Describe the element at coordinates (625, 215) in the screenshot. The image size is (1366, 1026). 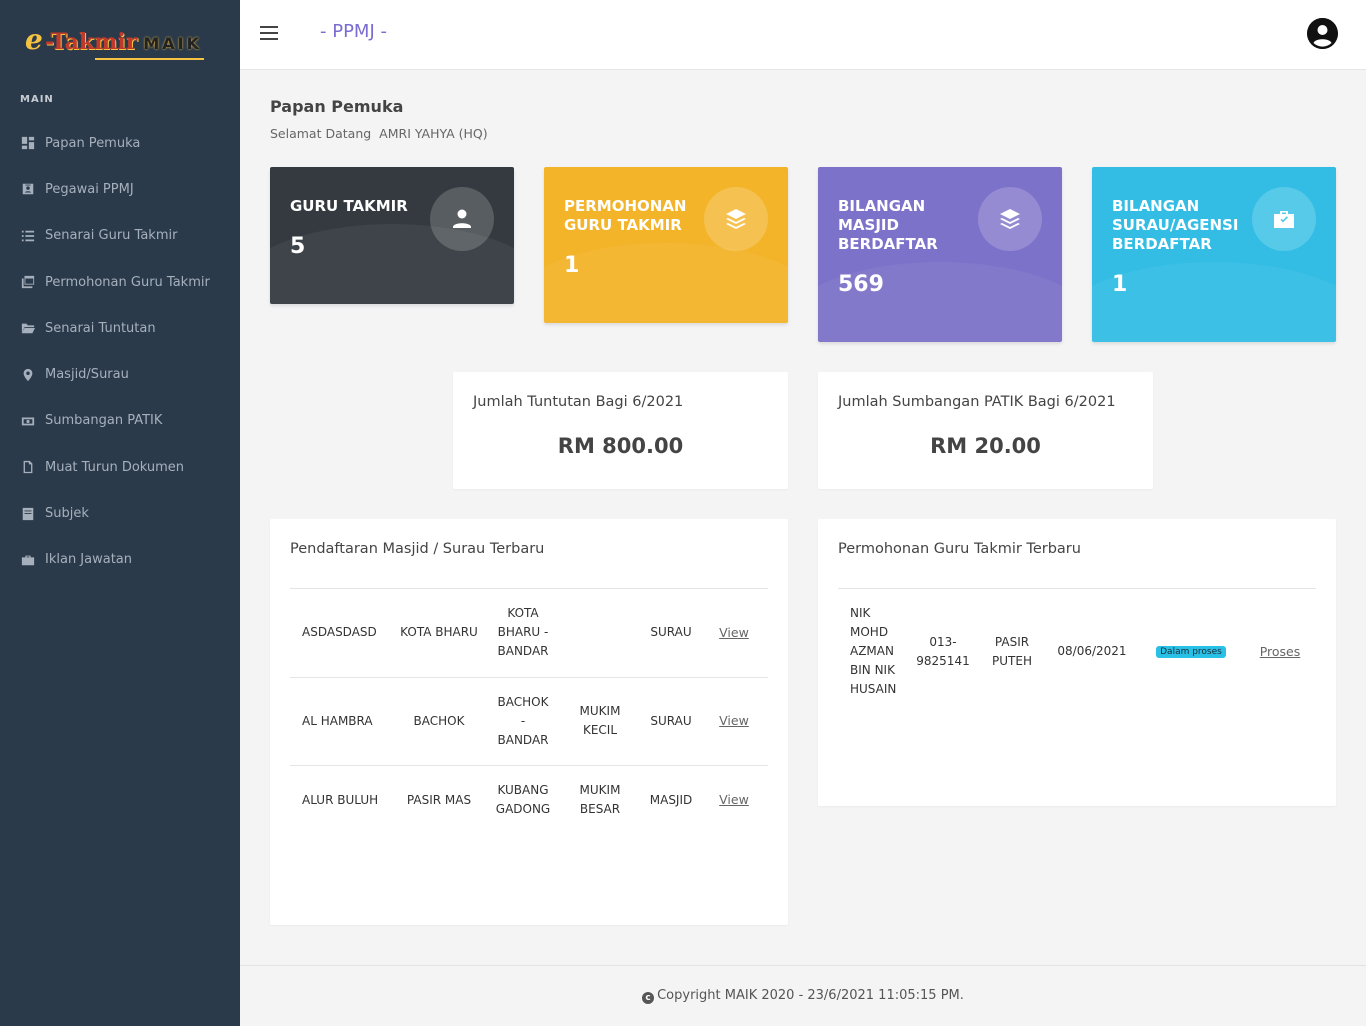
I see `stat-label: PERMOHONAN GURU TAKMIR` at that location.